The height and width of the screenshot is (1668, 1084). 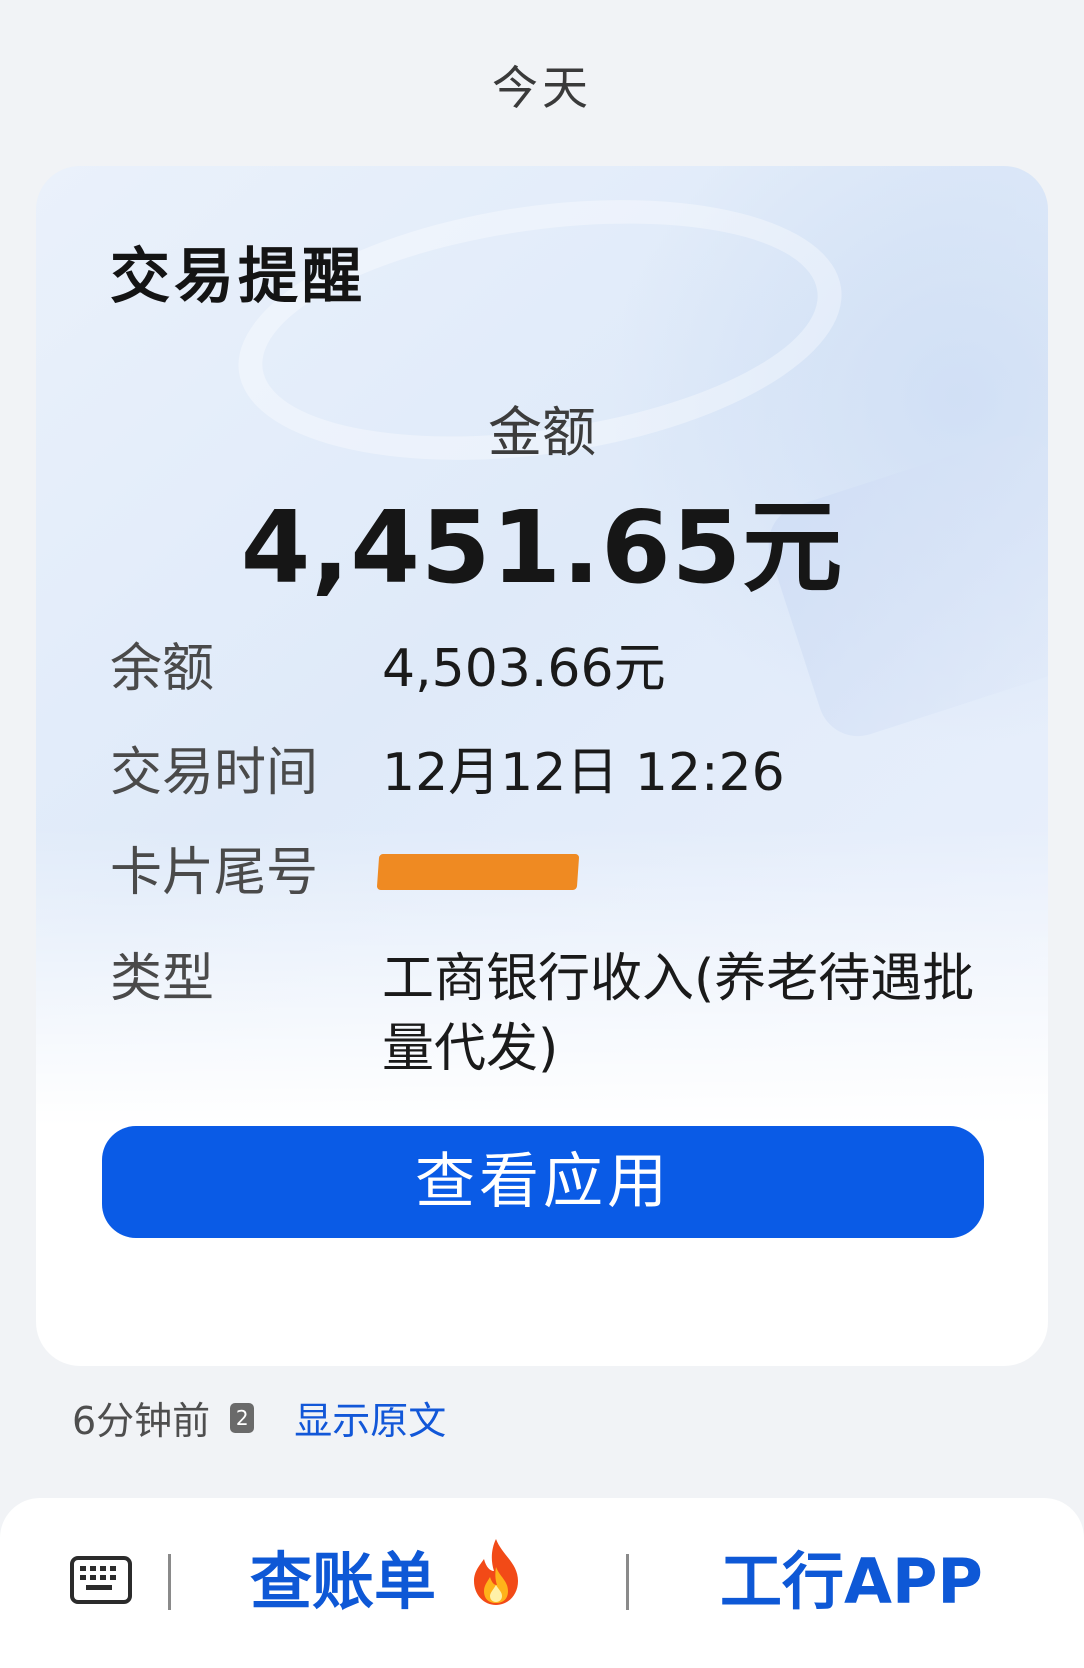 What do you see at coordinates (543, 1182) in the screenshot?
I see `view-app-button: 查看应用` at bounding box center [543, 1182].